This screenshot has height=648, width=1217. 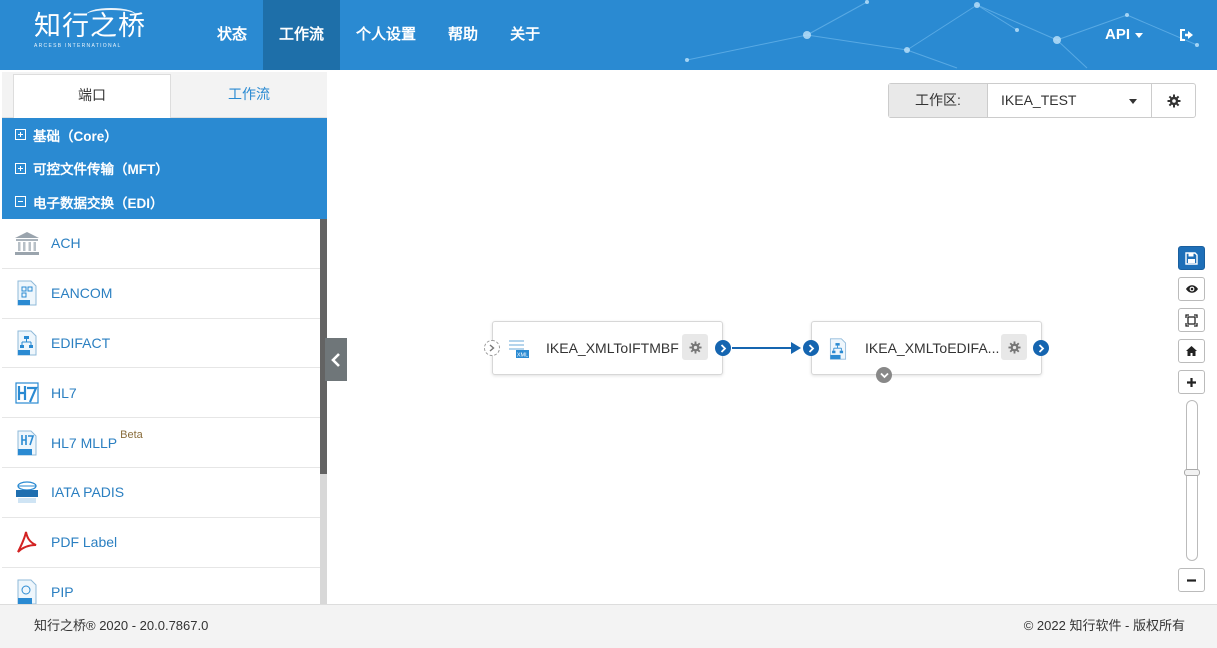 I want to click on nav-personal-settings: 个人设置, so click(x=386, y=35).